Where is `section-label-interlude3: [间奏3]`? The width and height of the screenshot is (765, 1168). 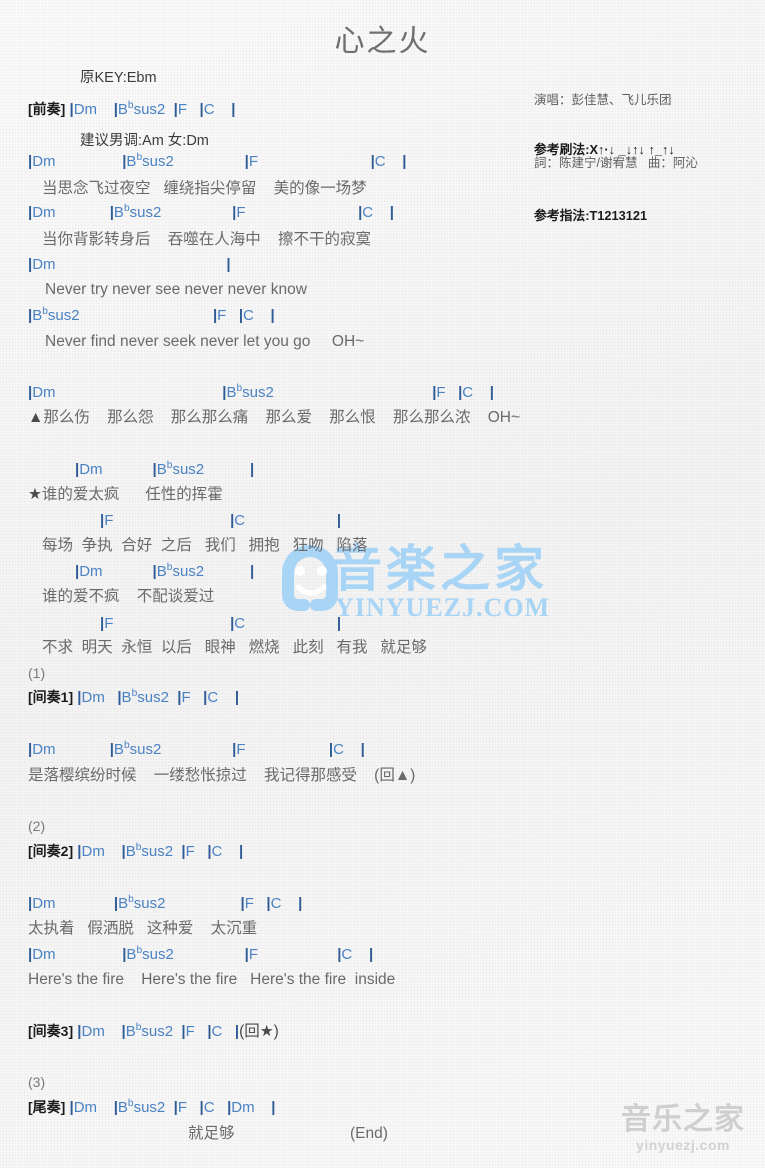 section-label-interlude3: [间奏3] is located at coordinates (51, 1031).